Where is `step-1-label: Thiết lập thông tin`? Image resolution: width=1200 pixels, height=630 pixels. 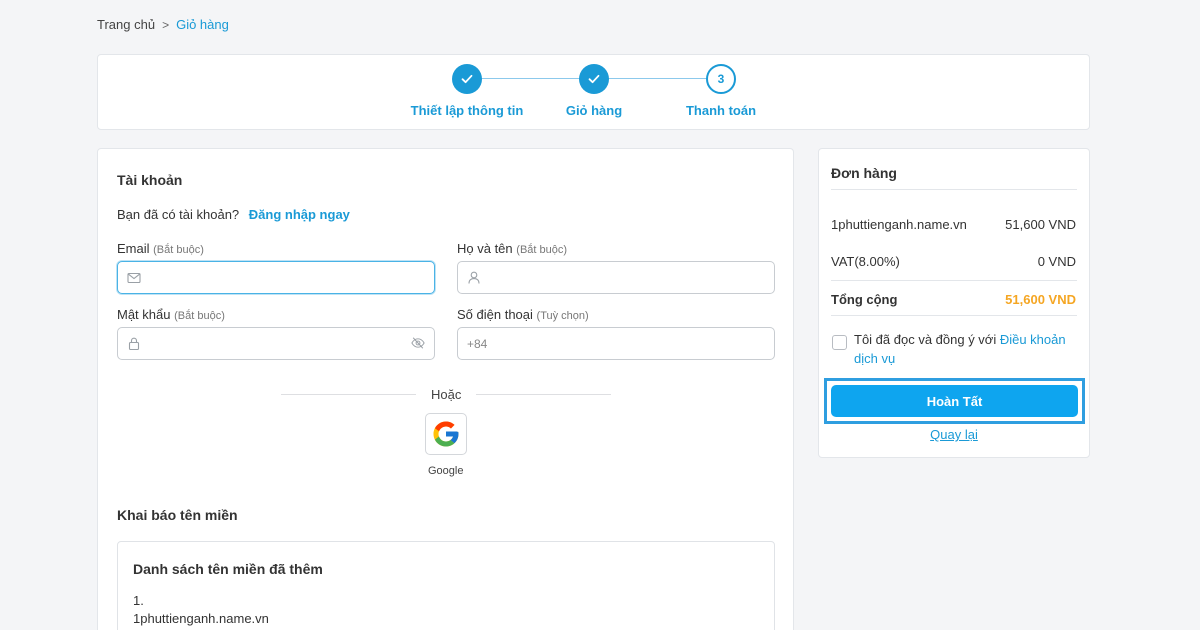
step-1-label: Thiết lập thông tin is located at coordinates (467, 110).